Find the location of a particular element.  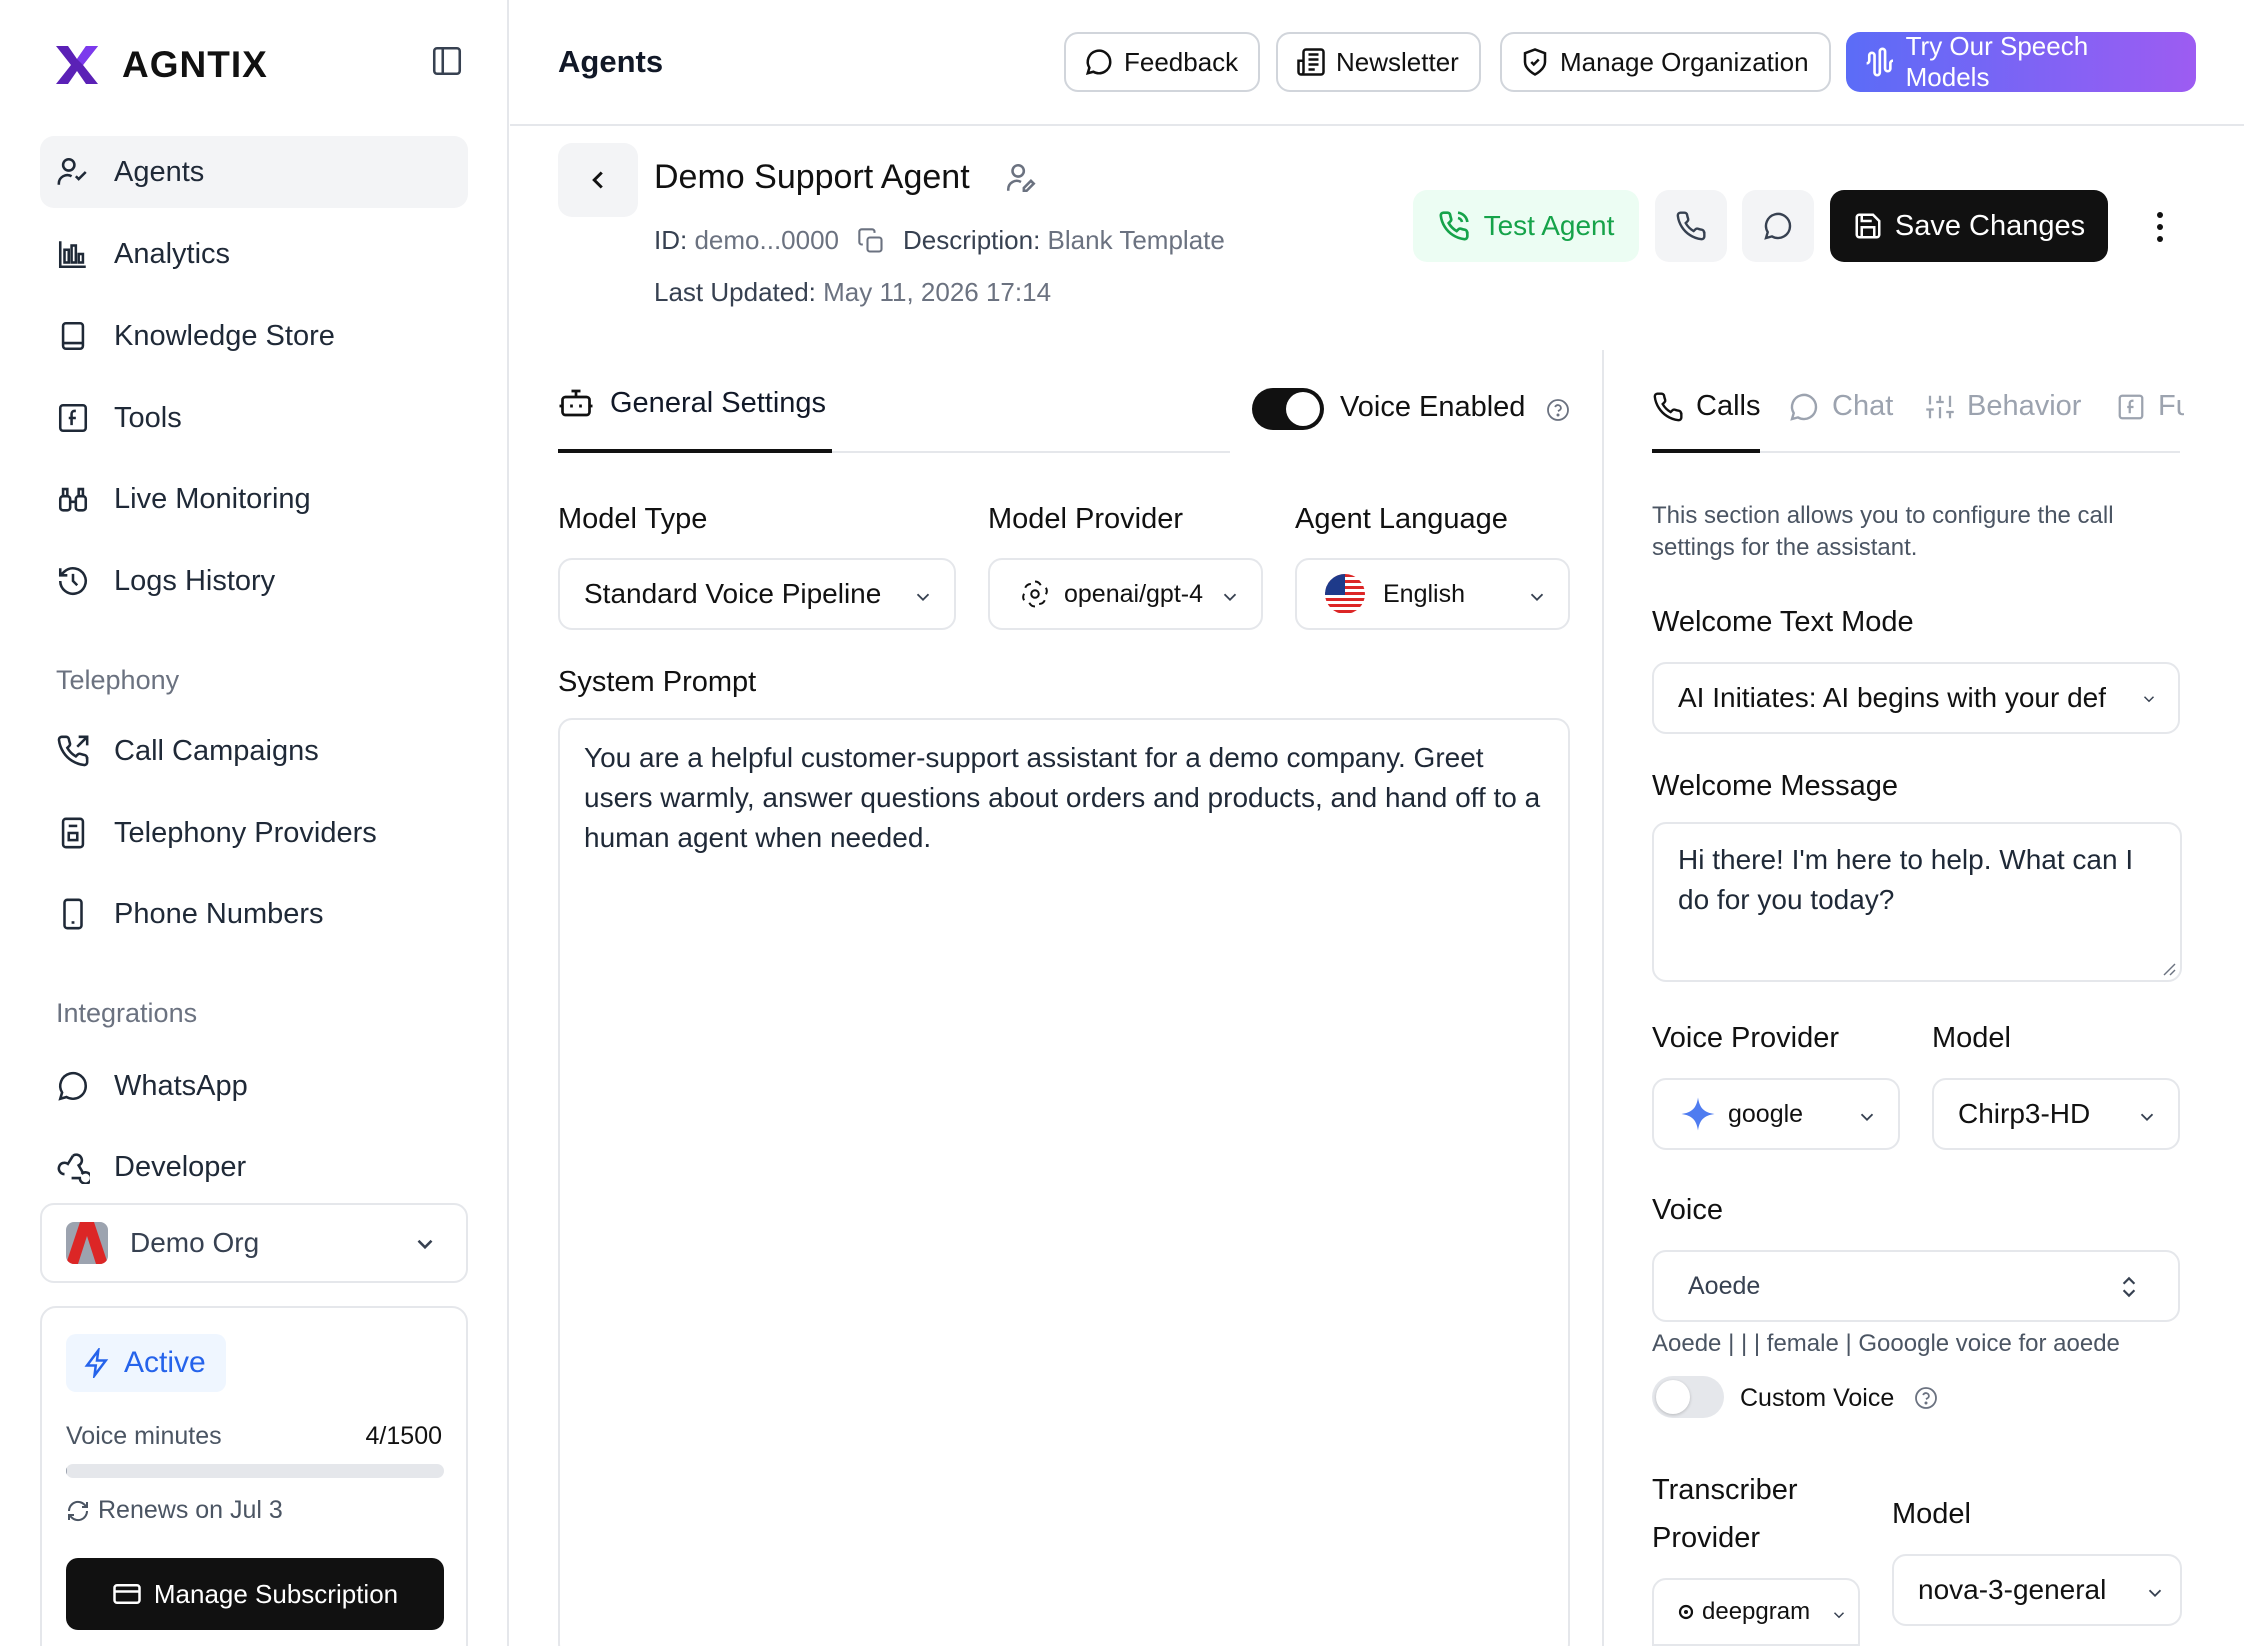

audio-waveform-icon is located at coordinates (1880, 62).